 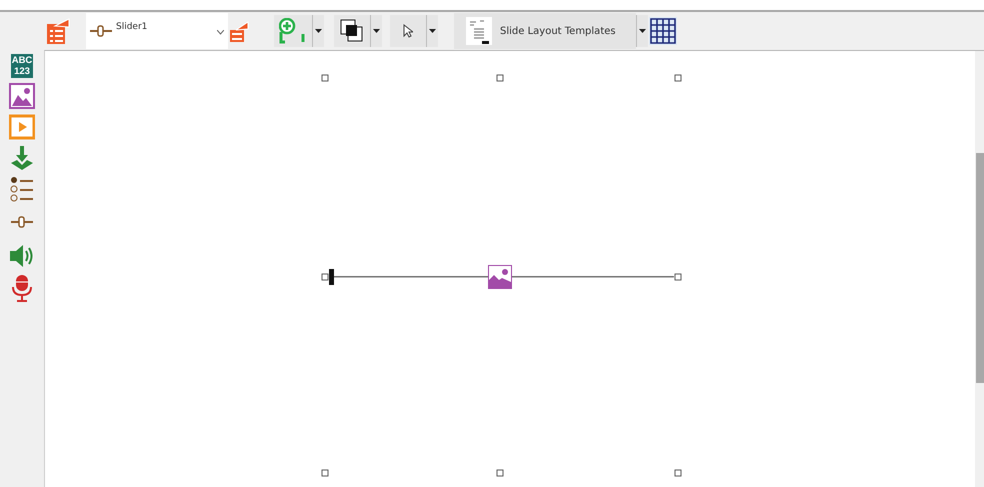 I want to click on speaker-icon, so click(x=22, y=256).